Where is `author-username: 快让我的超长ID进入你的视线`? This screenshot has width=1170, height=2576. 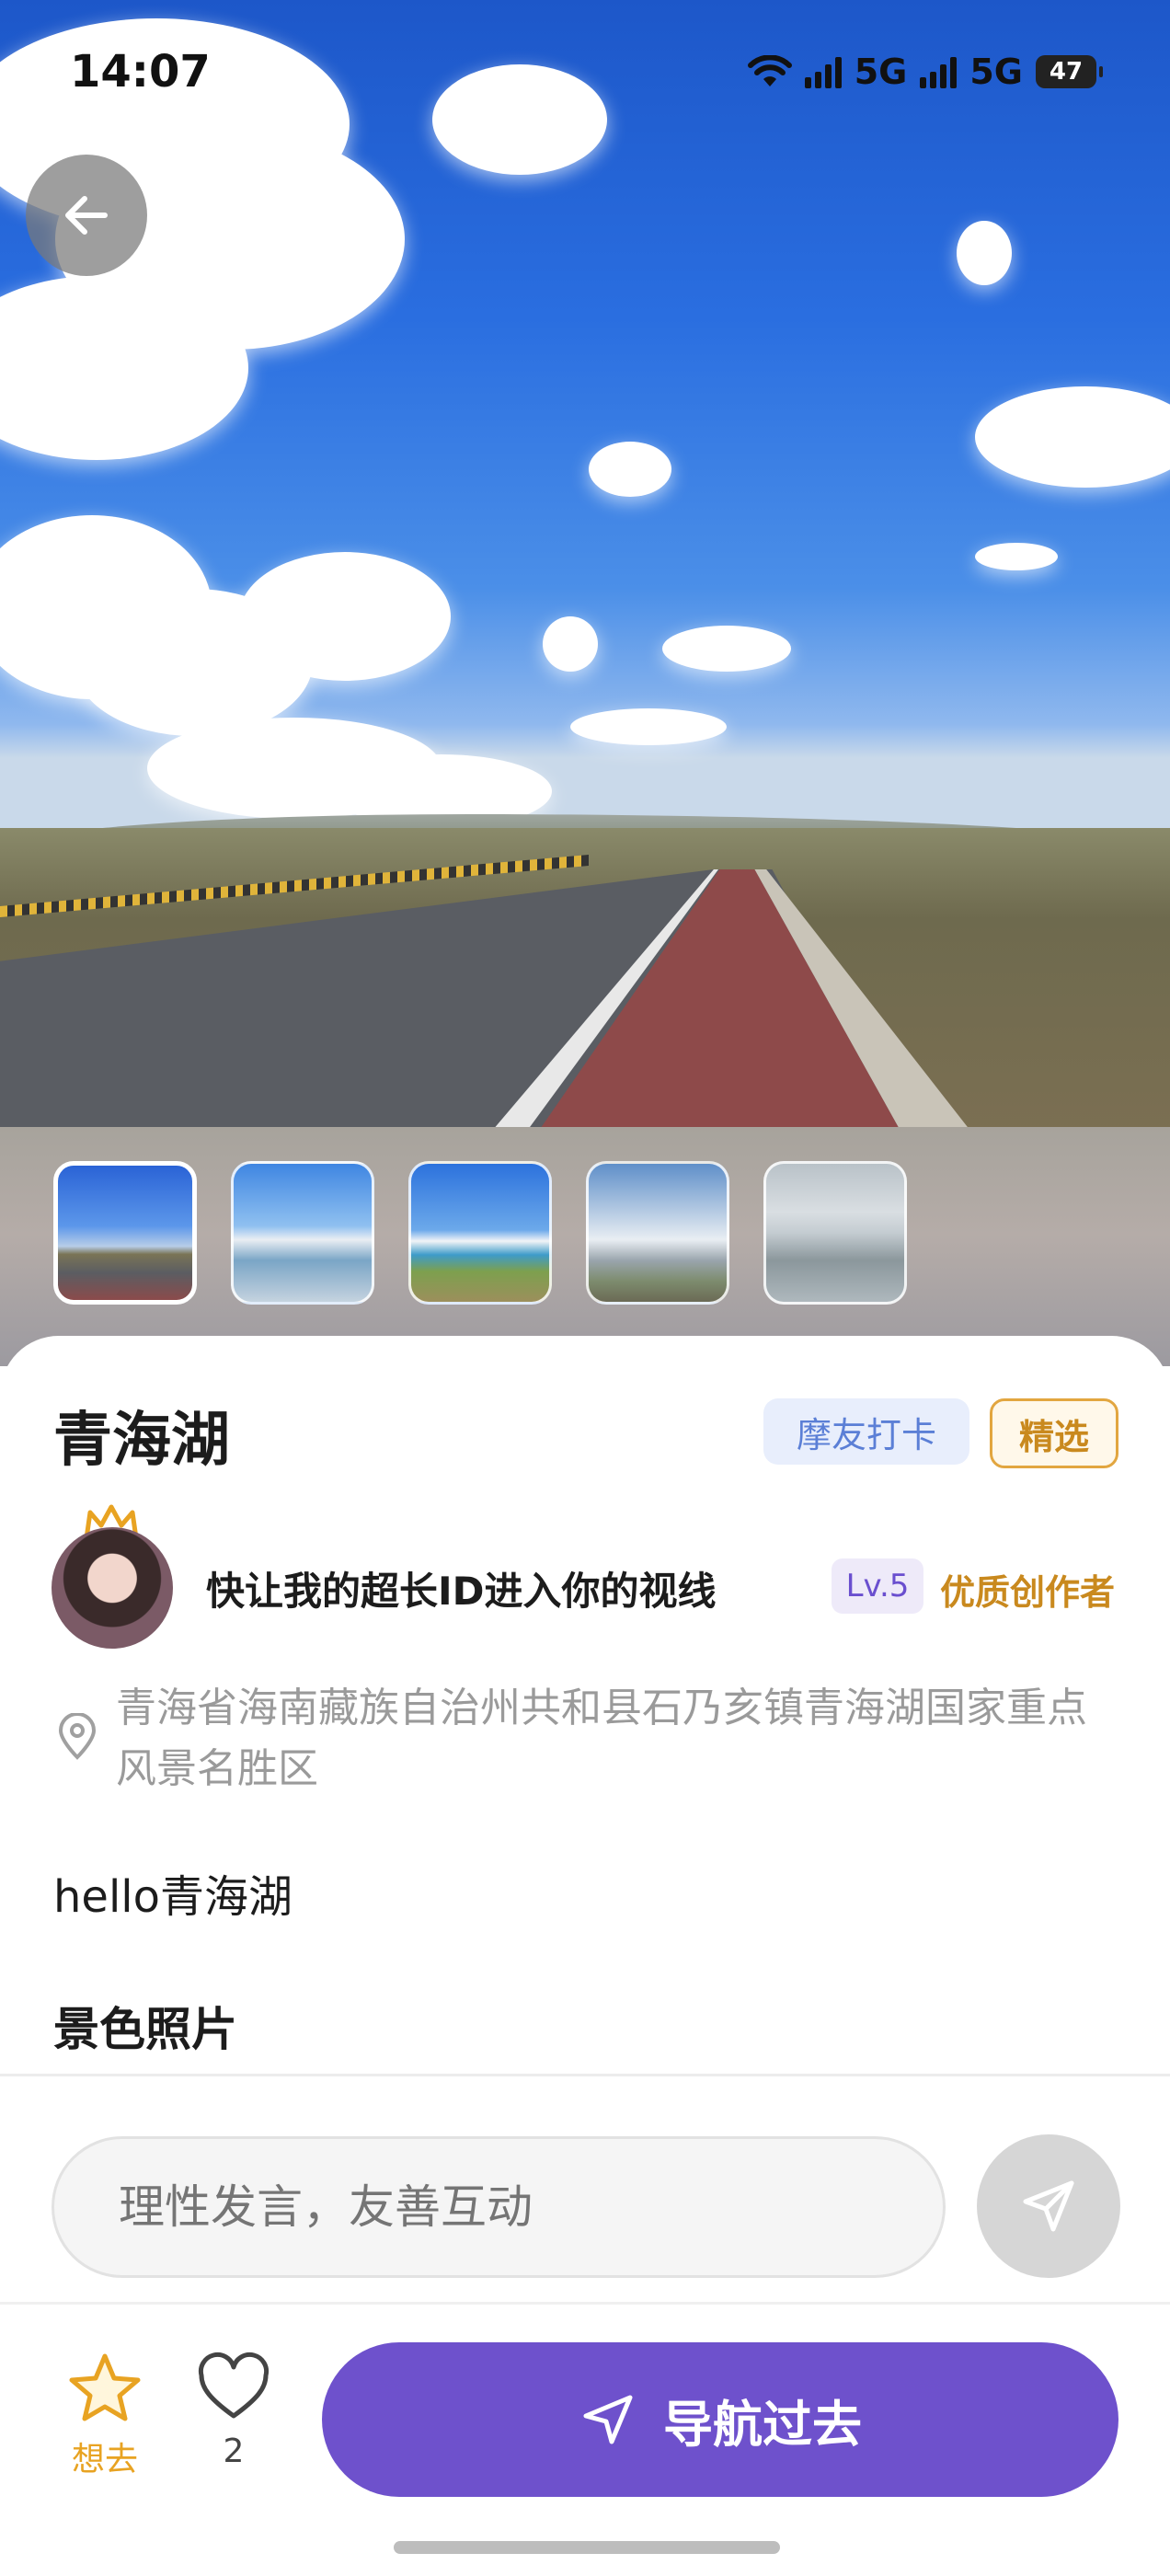
author-username: 快让我的超长ID进入你的视线 is located at coordinates (505, 1588).